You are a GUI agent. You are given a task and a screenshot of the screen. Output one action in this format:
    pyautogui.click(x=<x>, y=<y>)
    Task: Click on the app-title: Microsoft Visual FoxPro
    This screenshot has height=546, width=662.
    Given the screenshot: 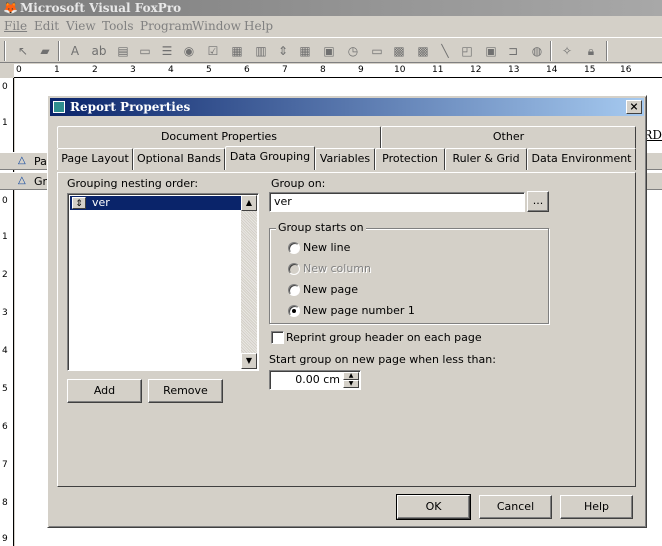 What is the action you would take?
    pyautogui.click(x=101, y=8)
    